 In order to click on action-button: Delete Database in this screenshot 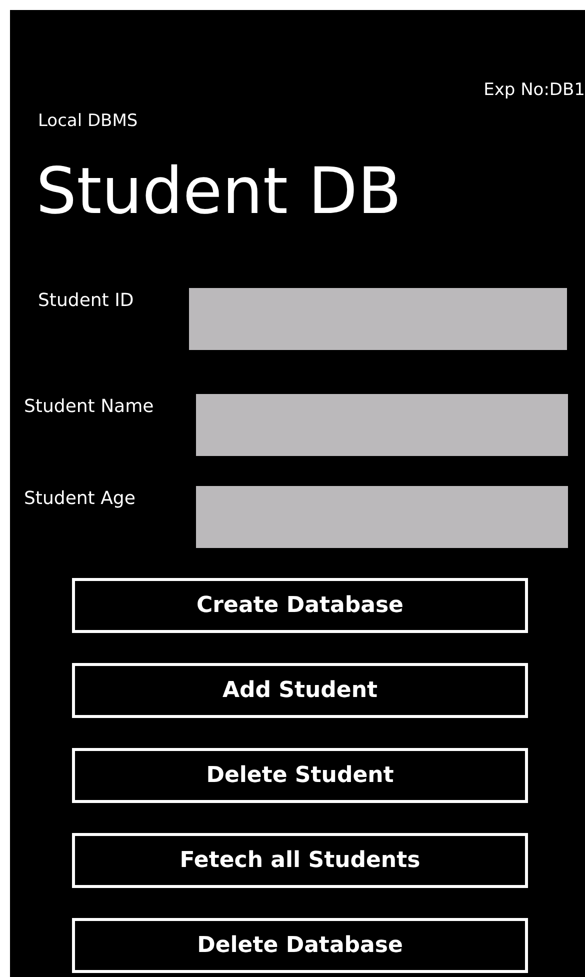, I will do `click(300, 945)`.